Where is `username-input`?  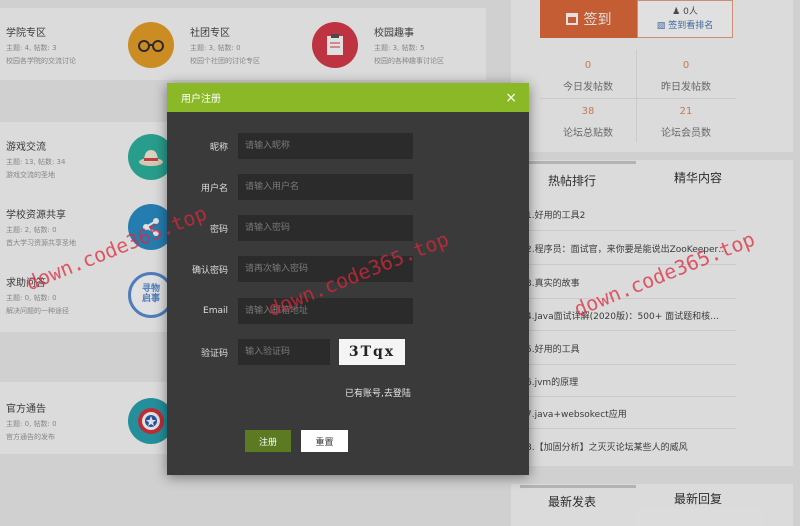 username-input is located at coordinates (325, 187).